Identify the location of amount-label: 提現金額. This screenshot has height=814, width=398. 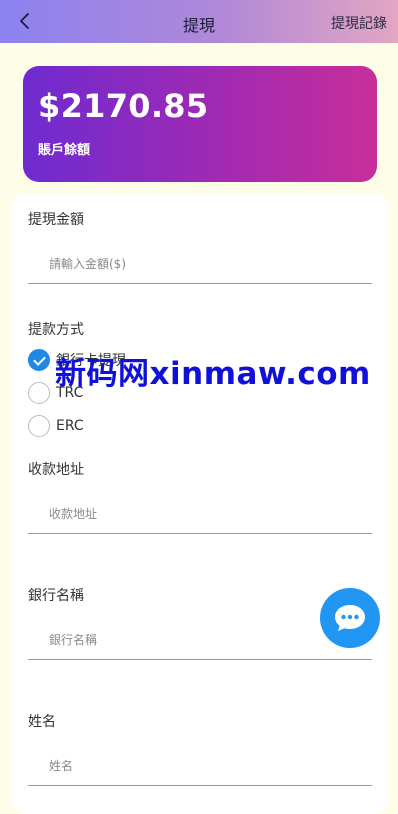
(56, 220).